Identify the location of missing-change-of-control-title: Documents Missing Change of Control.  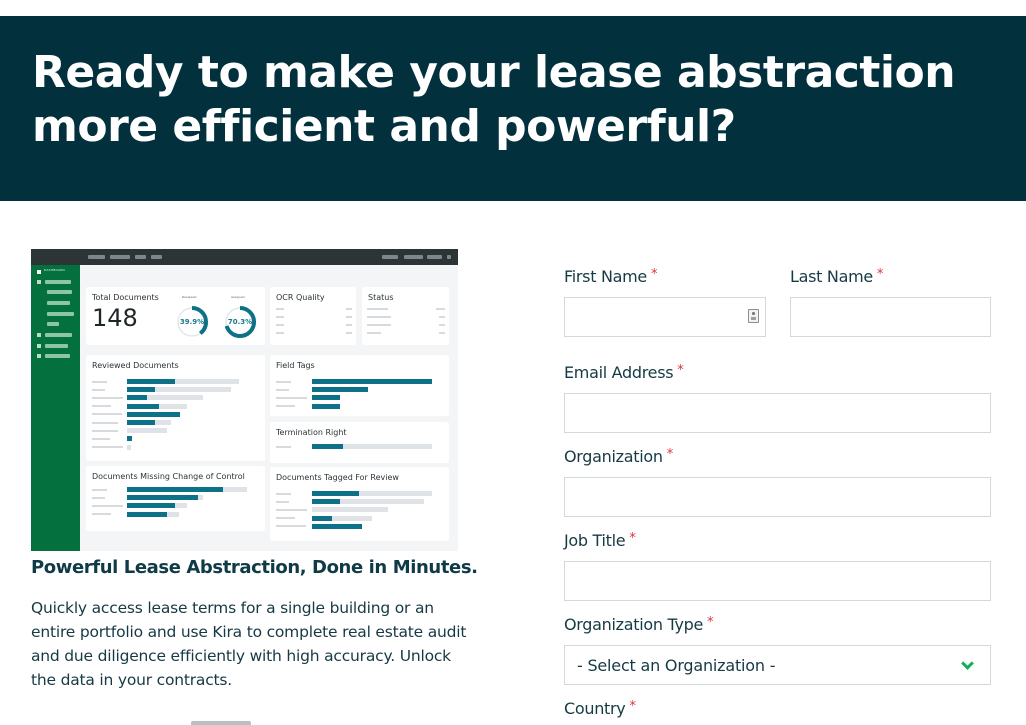
(168, 476).